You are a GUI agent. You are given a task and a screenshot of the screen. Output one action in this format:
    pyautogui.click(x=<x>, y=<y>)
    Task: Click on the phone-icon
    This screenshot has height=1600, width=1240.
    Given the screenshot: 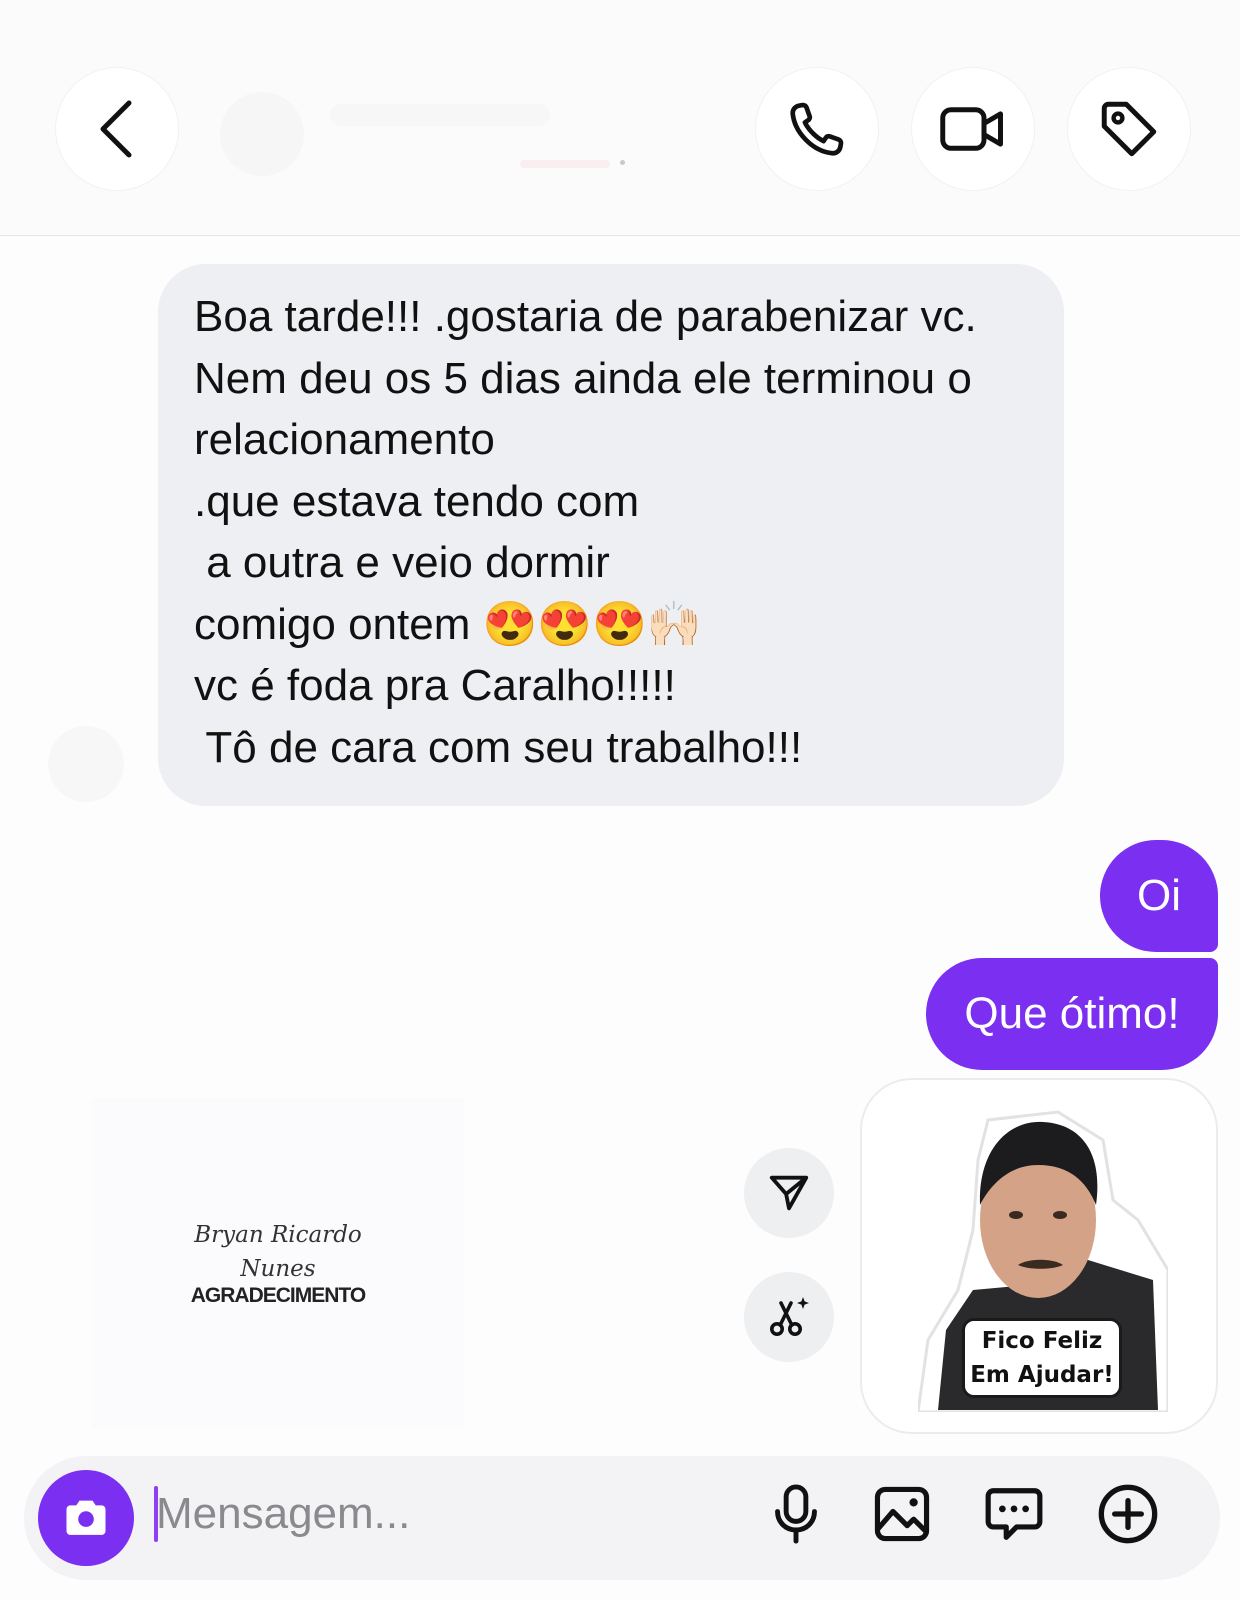 What is the action you would take?
    pyautogui.click(x=817, y=129)
    